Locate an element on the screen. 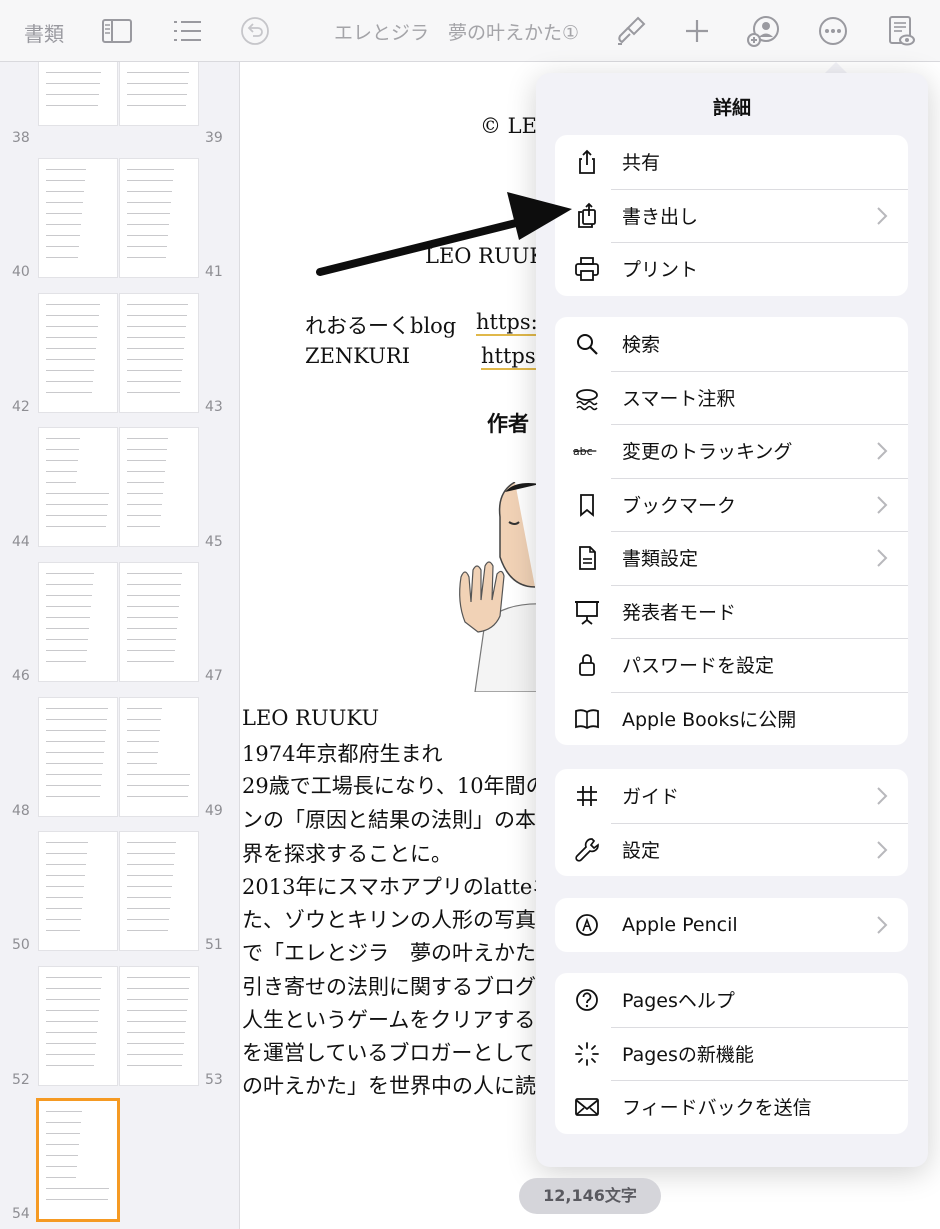  page-number: 41 is located at coordinates (214, 272).